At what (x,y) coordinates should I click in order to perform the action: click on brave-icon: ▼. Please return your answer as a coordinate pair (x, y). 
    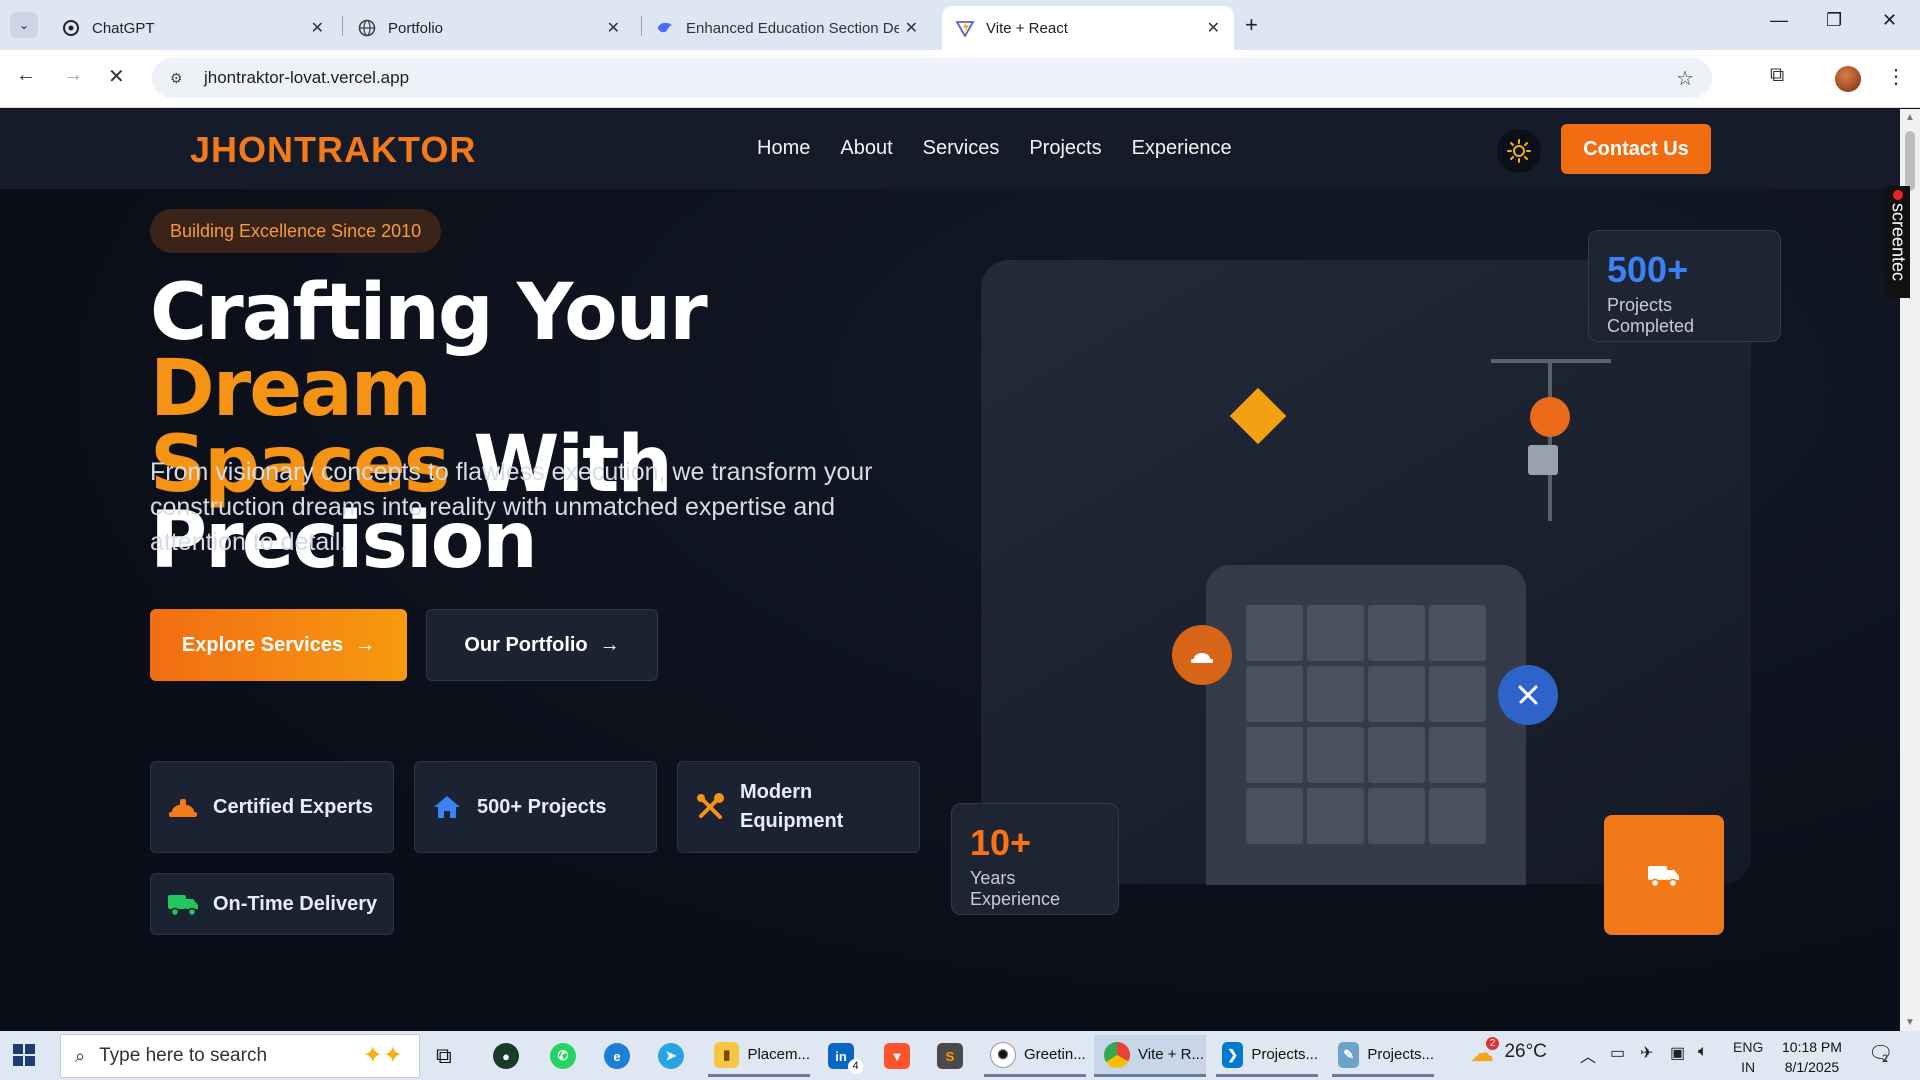
    Looking at the image, I should click on (897, 1056).